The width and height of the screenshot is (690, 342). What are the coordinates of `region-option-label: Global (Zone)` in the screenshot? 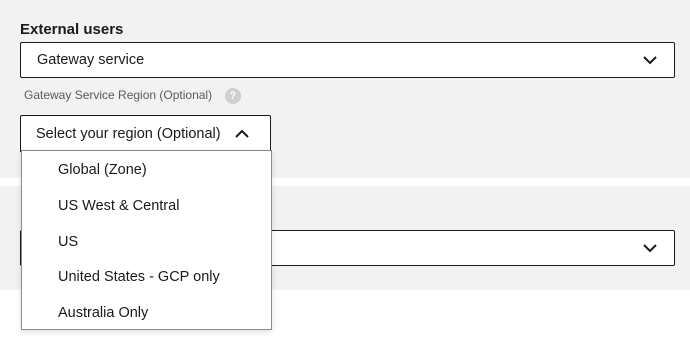 It's located at (102, 170).